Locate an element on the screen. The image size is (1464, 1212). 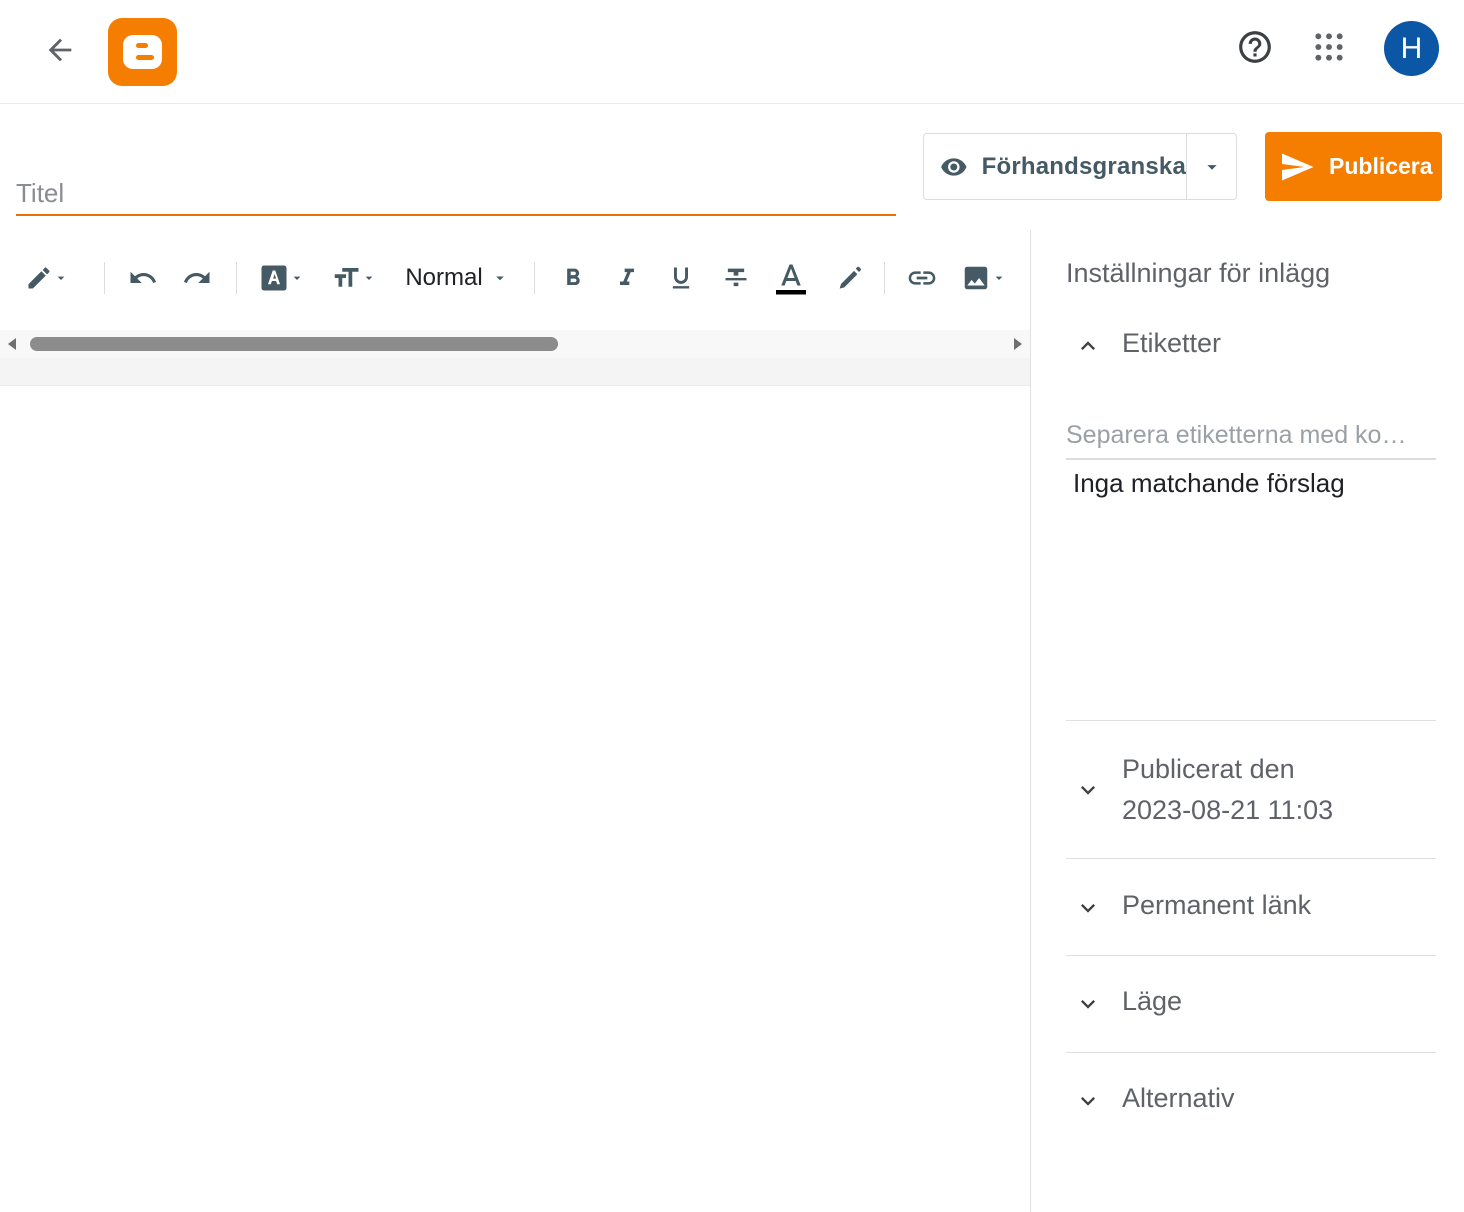
scroll-right-icon is located at coordinates (1018, 344).